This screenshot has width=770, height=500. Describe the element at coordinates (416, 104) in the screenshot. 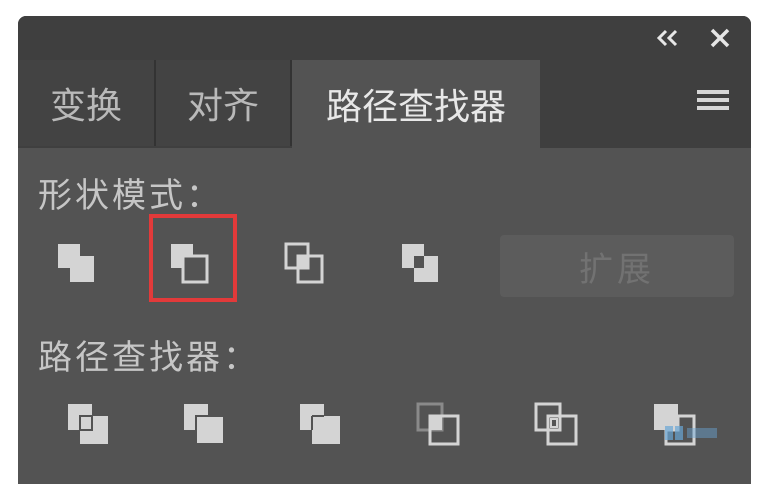

I see `tab-pathfinder: 路径查找器` at that location.